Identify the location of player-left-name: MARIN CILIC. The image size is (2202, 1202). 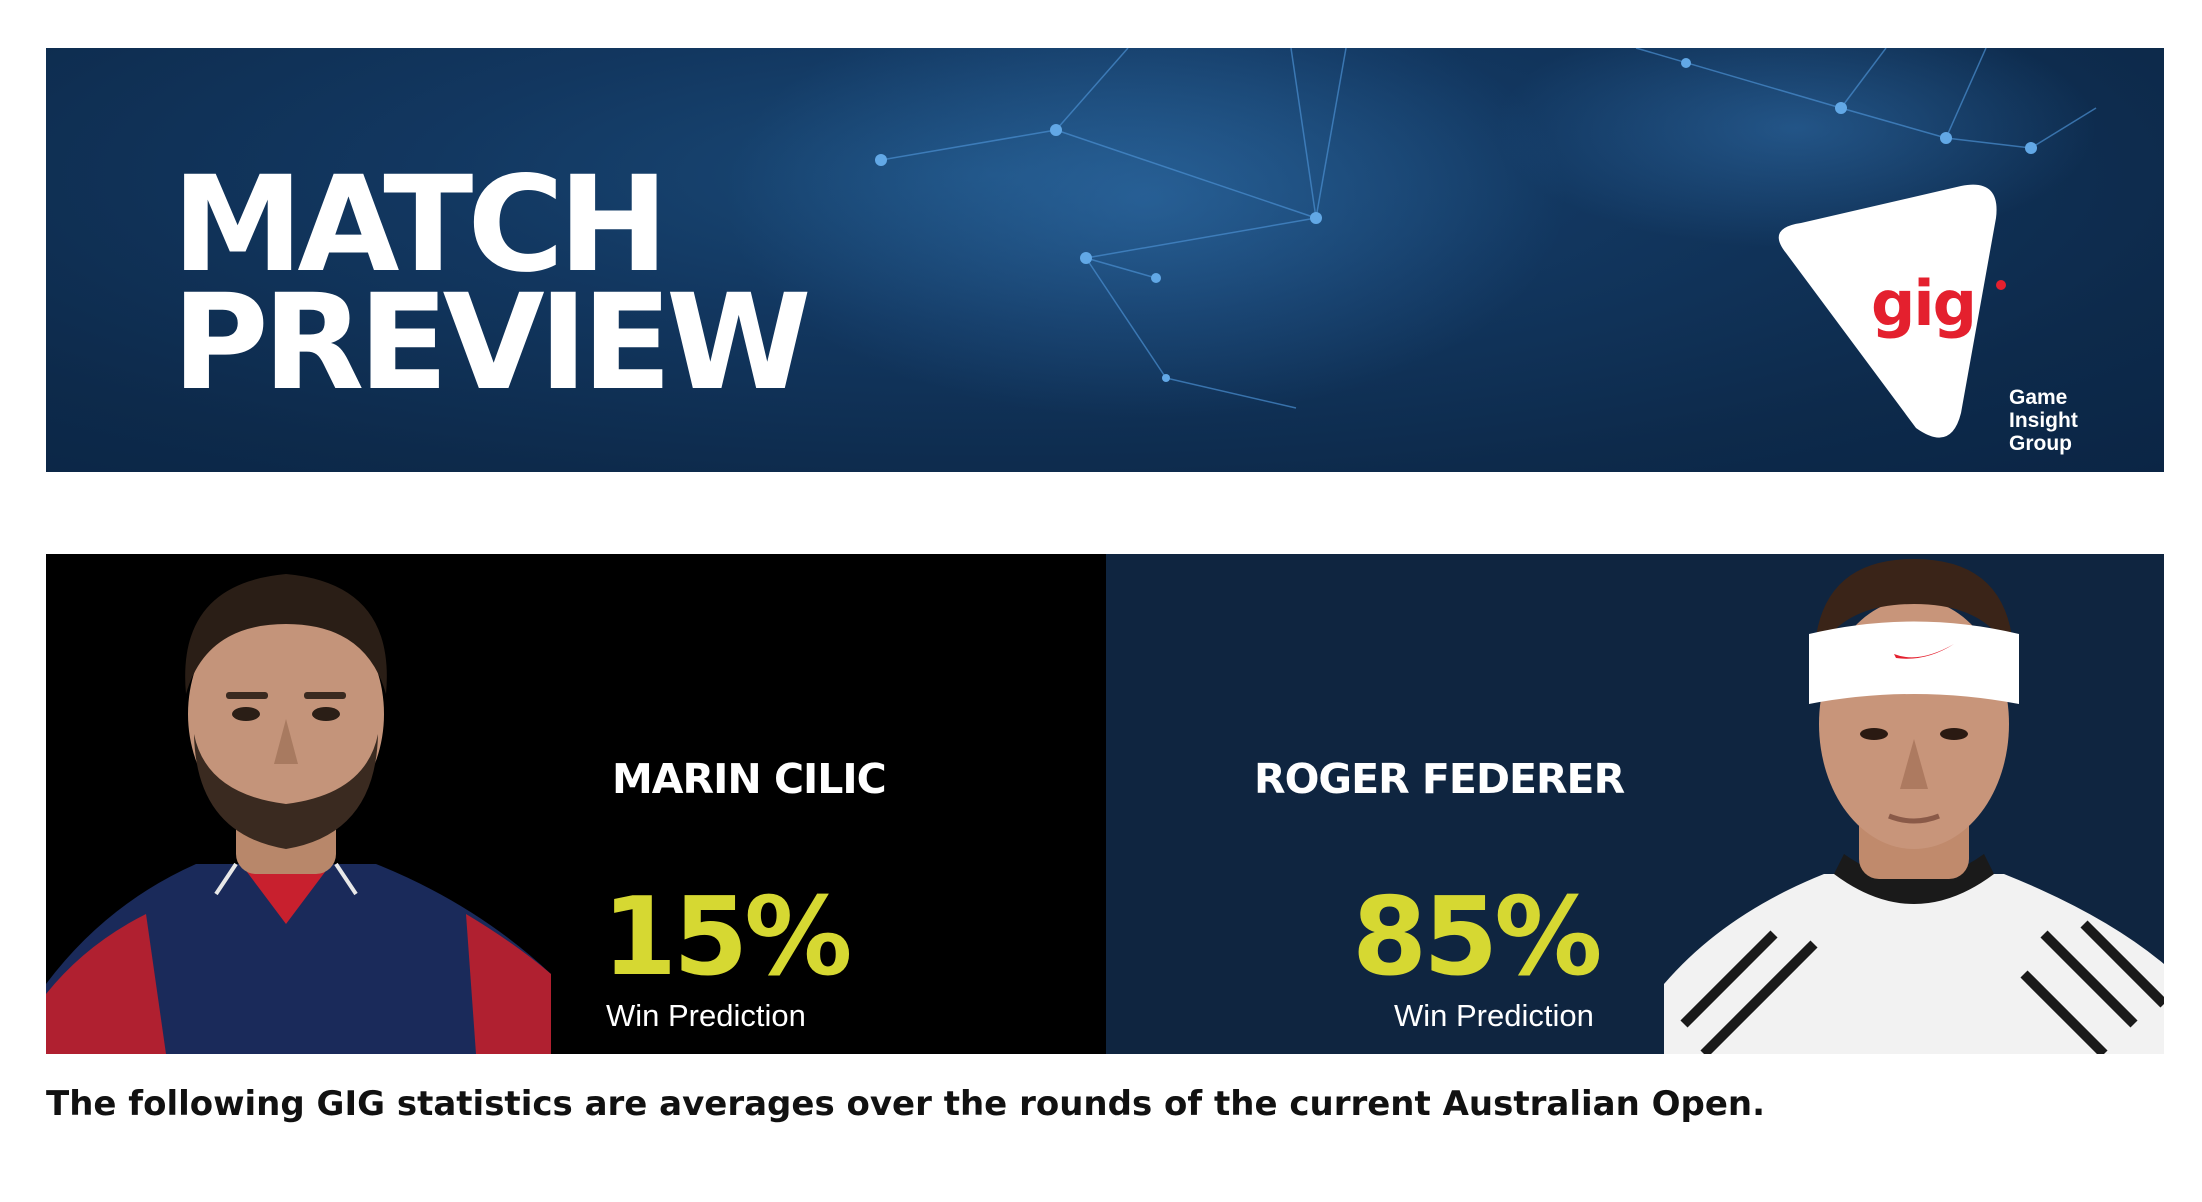
(749, 779).